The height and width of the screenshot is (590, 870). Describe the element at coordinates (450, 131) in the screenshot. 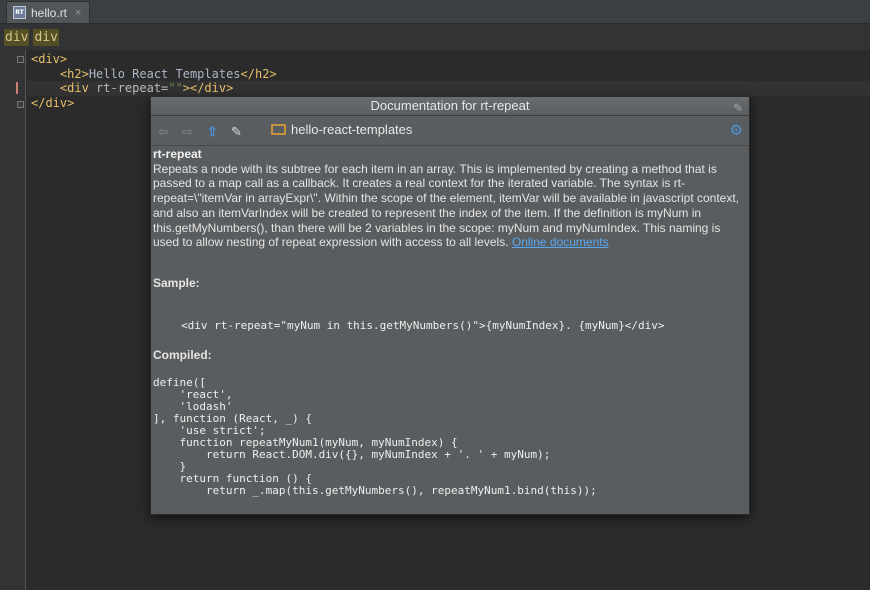

I see `doc-toolbar: ⇦ ⇨ ⇧ ✎ hello-react-templates ⚙` at that location.